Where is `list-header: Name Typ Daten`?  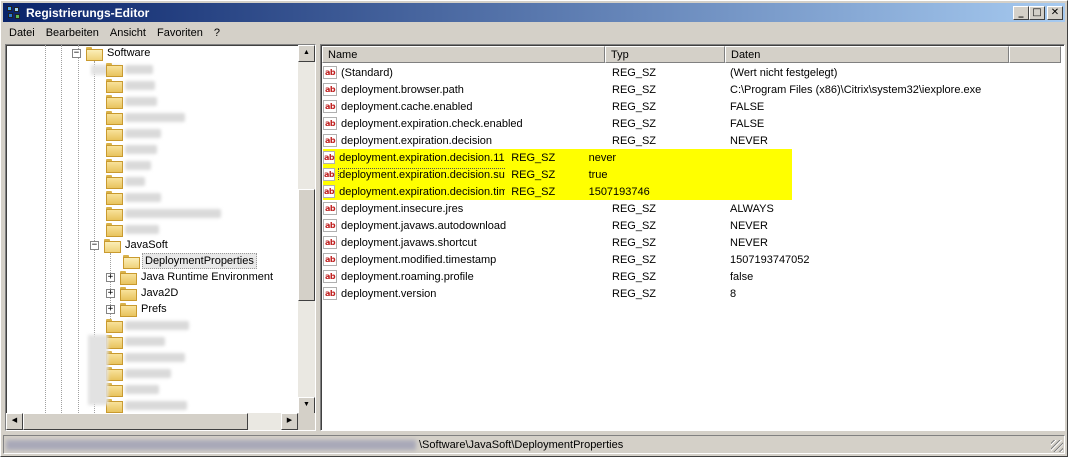 list-header: Name Typ Daten is located at coordinates (691, 54).